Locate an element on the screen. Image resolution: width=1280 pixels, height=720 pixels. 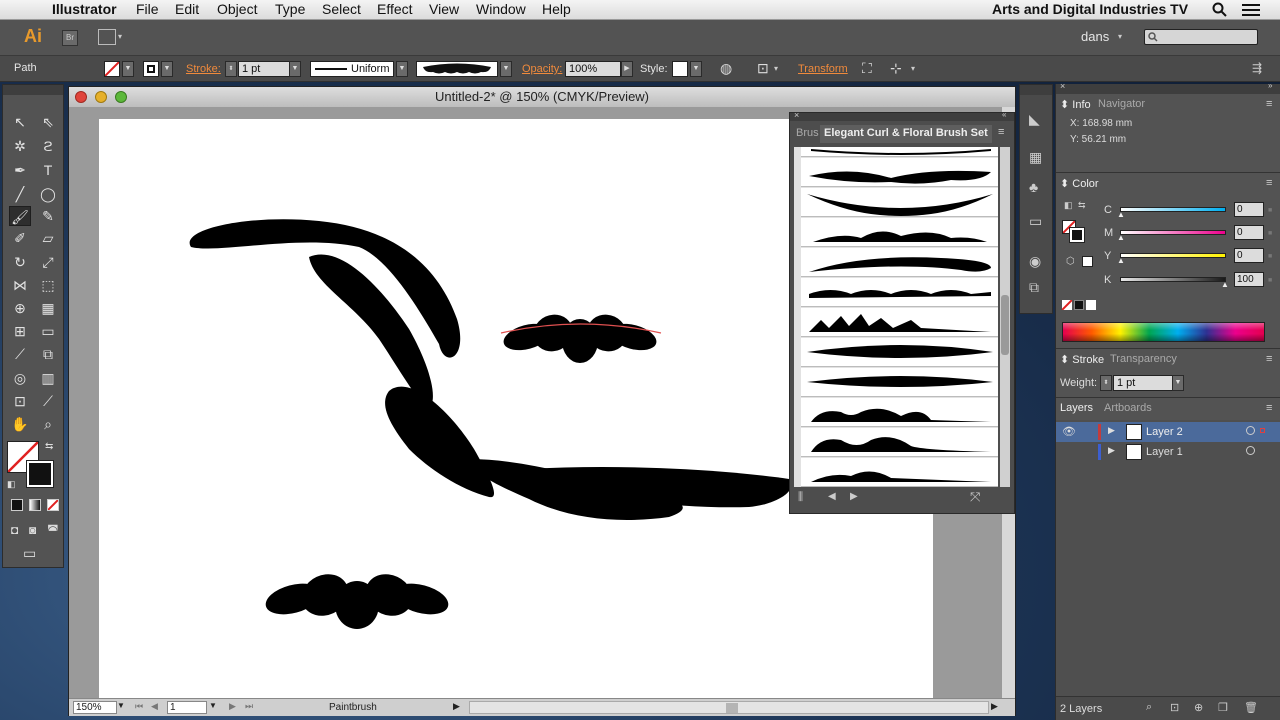
menu-edit: Edit is located at coordinates (187, 9).